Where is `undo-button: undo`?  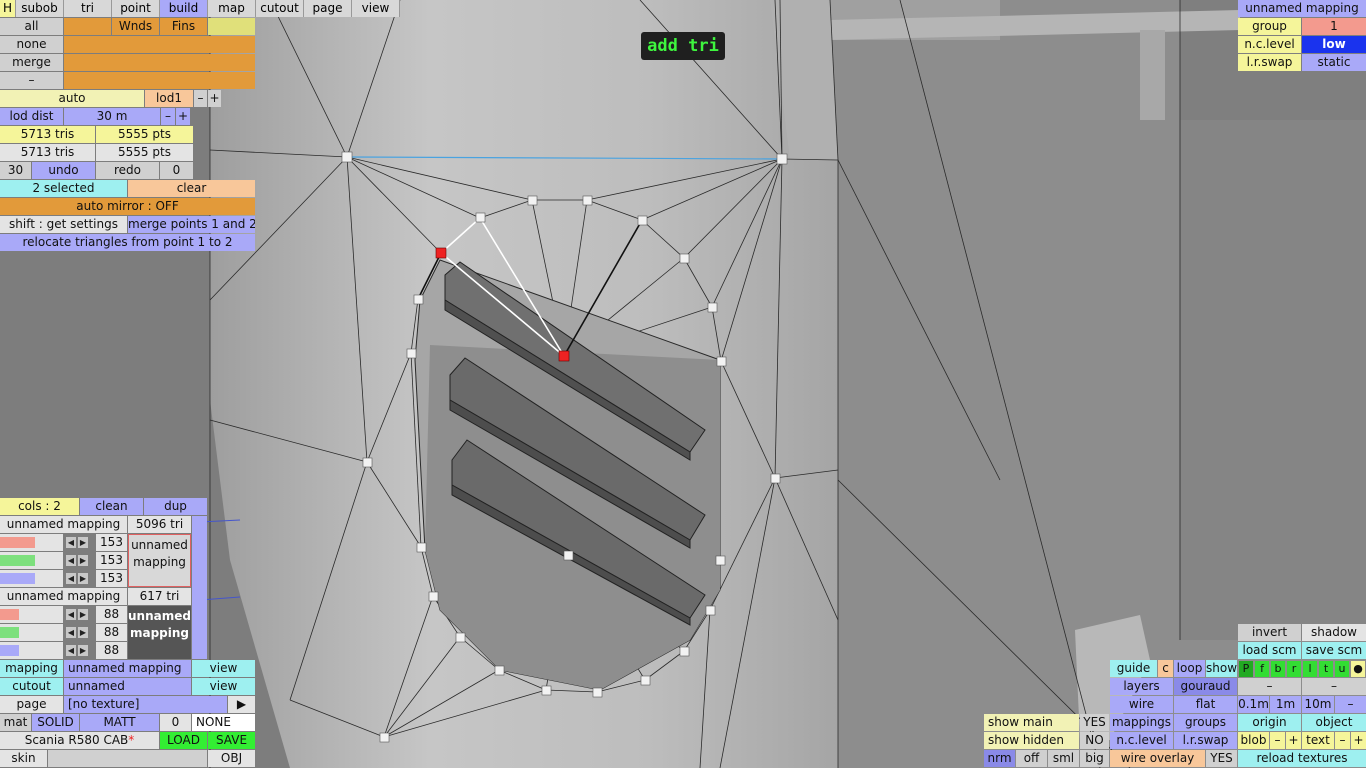
undo-button: undo is located at coordinates (63, 170).